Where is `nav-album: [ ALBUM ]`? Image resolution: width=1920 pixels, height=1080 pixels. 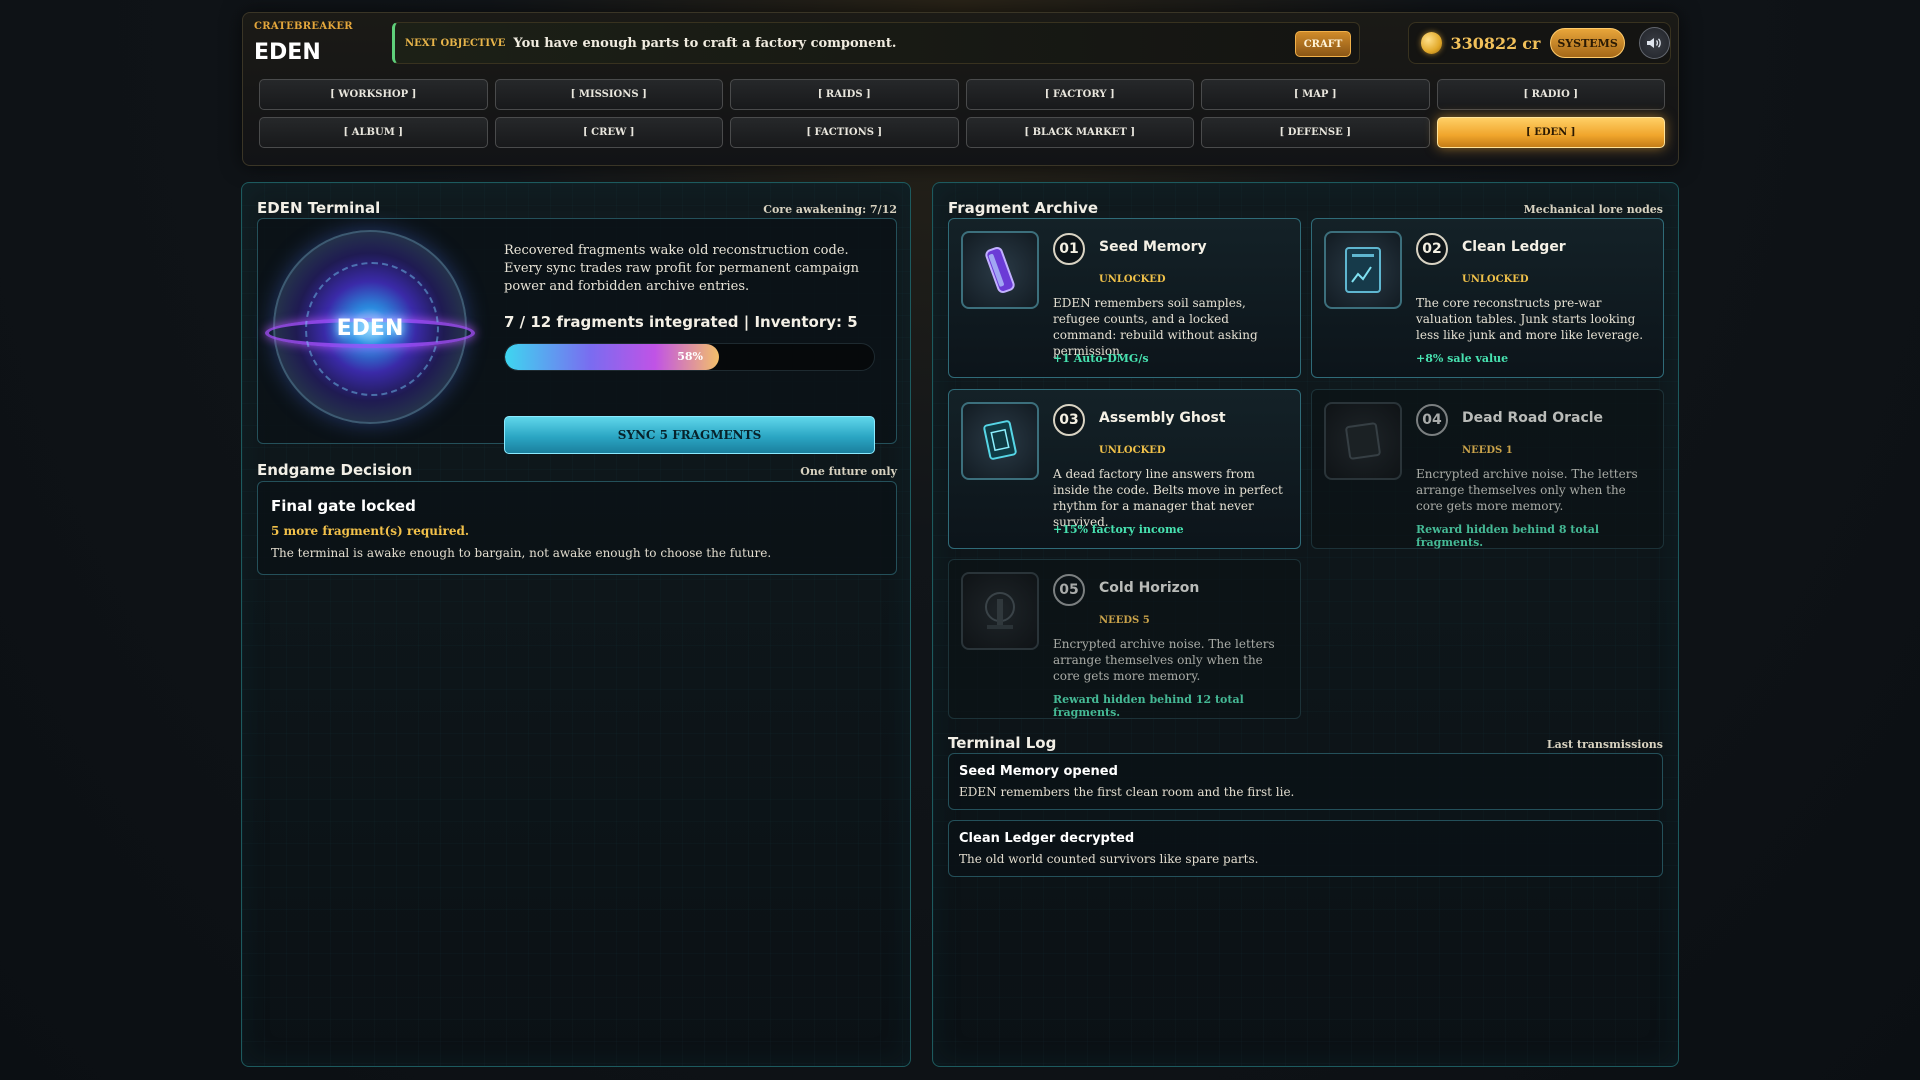
nav-album: [ ALBUM ] is located at coordinates (373, 132).